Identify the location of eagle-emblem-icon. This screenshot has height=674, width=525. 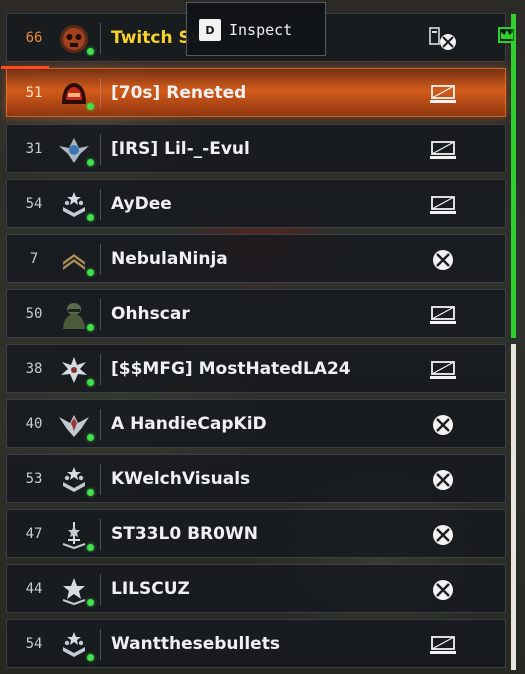
(74, 425).